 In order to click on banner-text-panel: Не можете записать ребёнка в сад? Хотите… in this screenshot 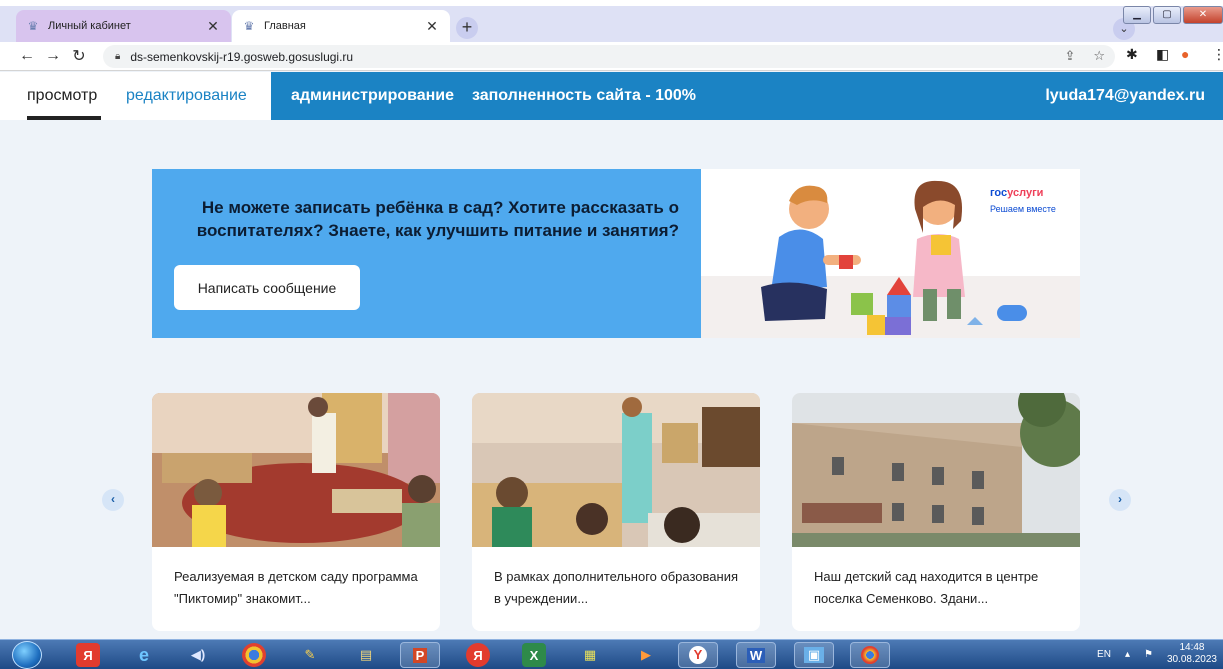, I will do `click(426, 253)`.